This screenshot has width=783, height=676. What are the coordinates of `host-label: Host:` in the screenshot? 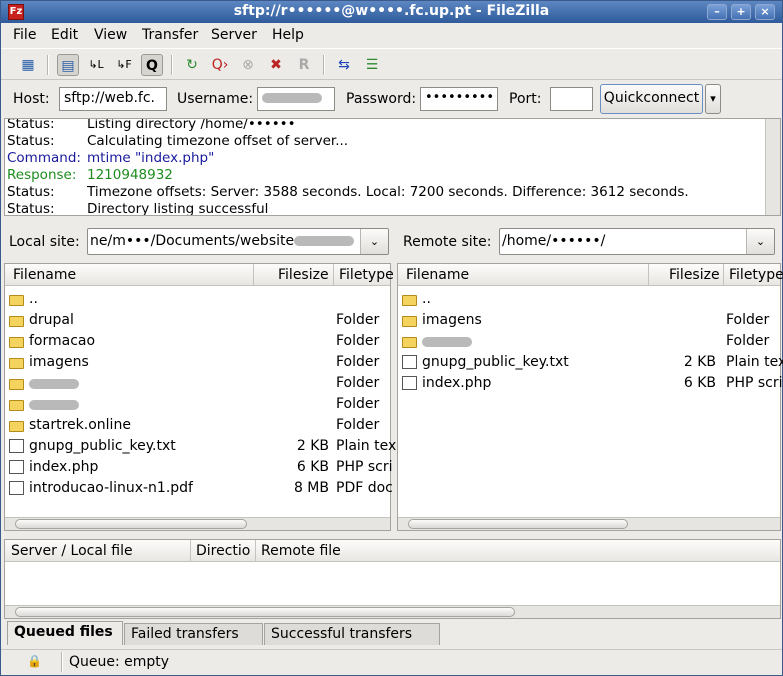 It's located at (31, 99).